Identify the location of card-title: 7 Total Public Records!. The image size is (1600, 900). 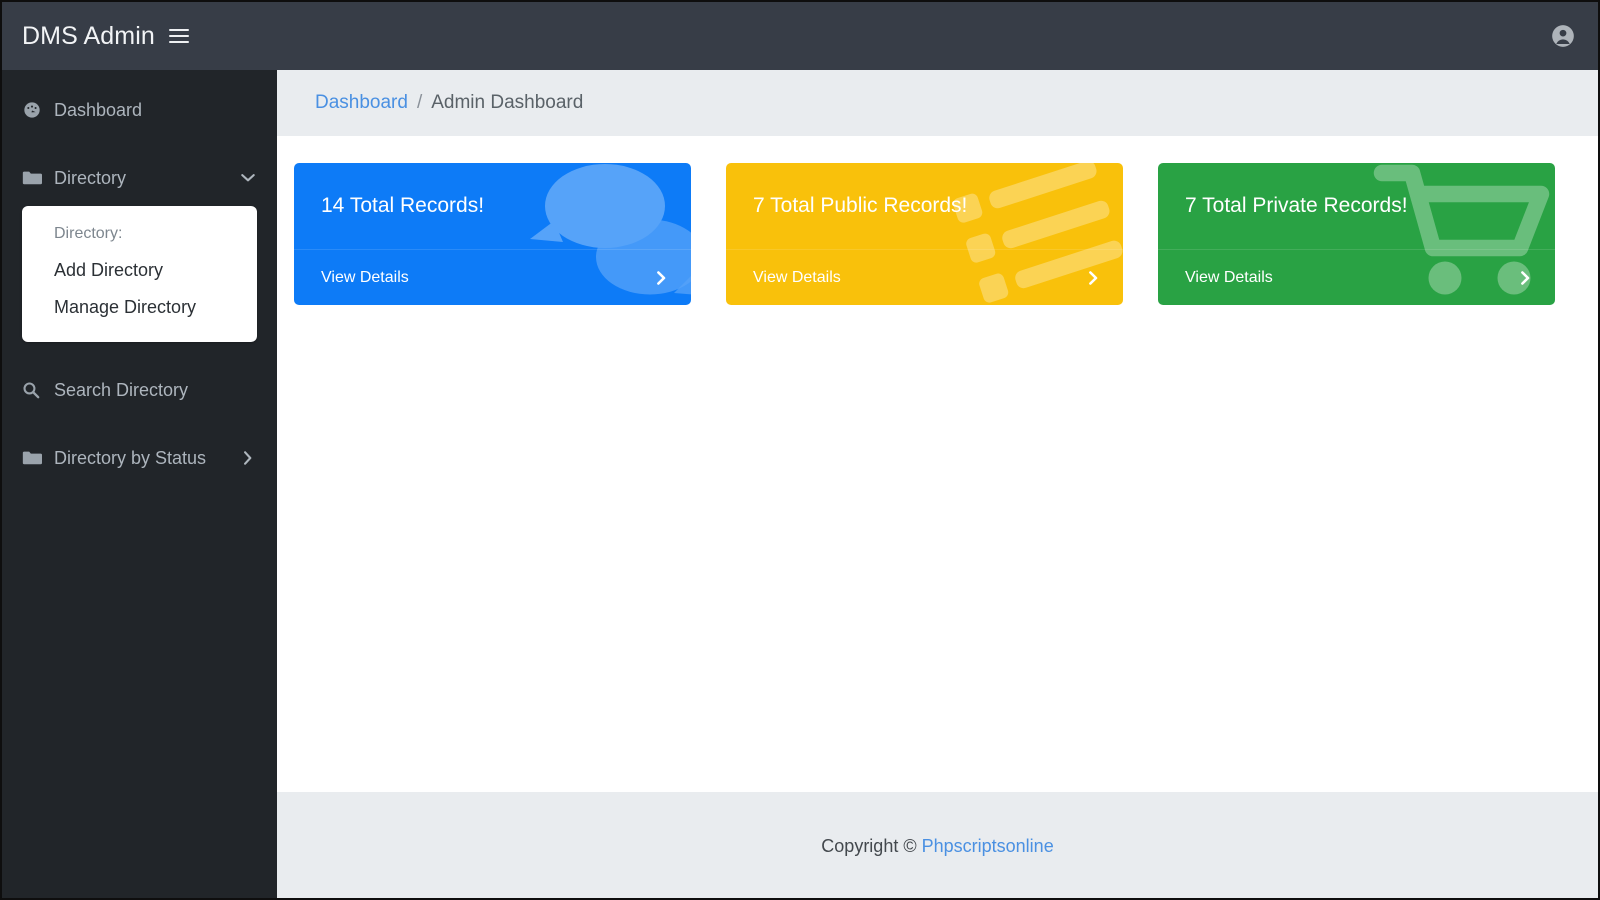
(860, 205).